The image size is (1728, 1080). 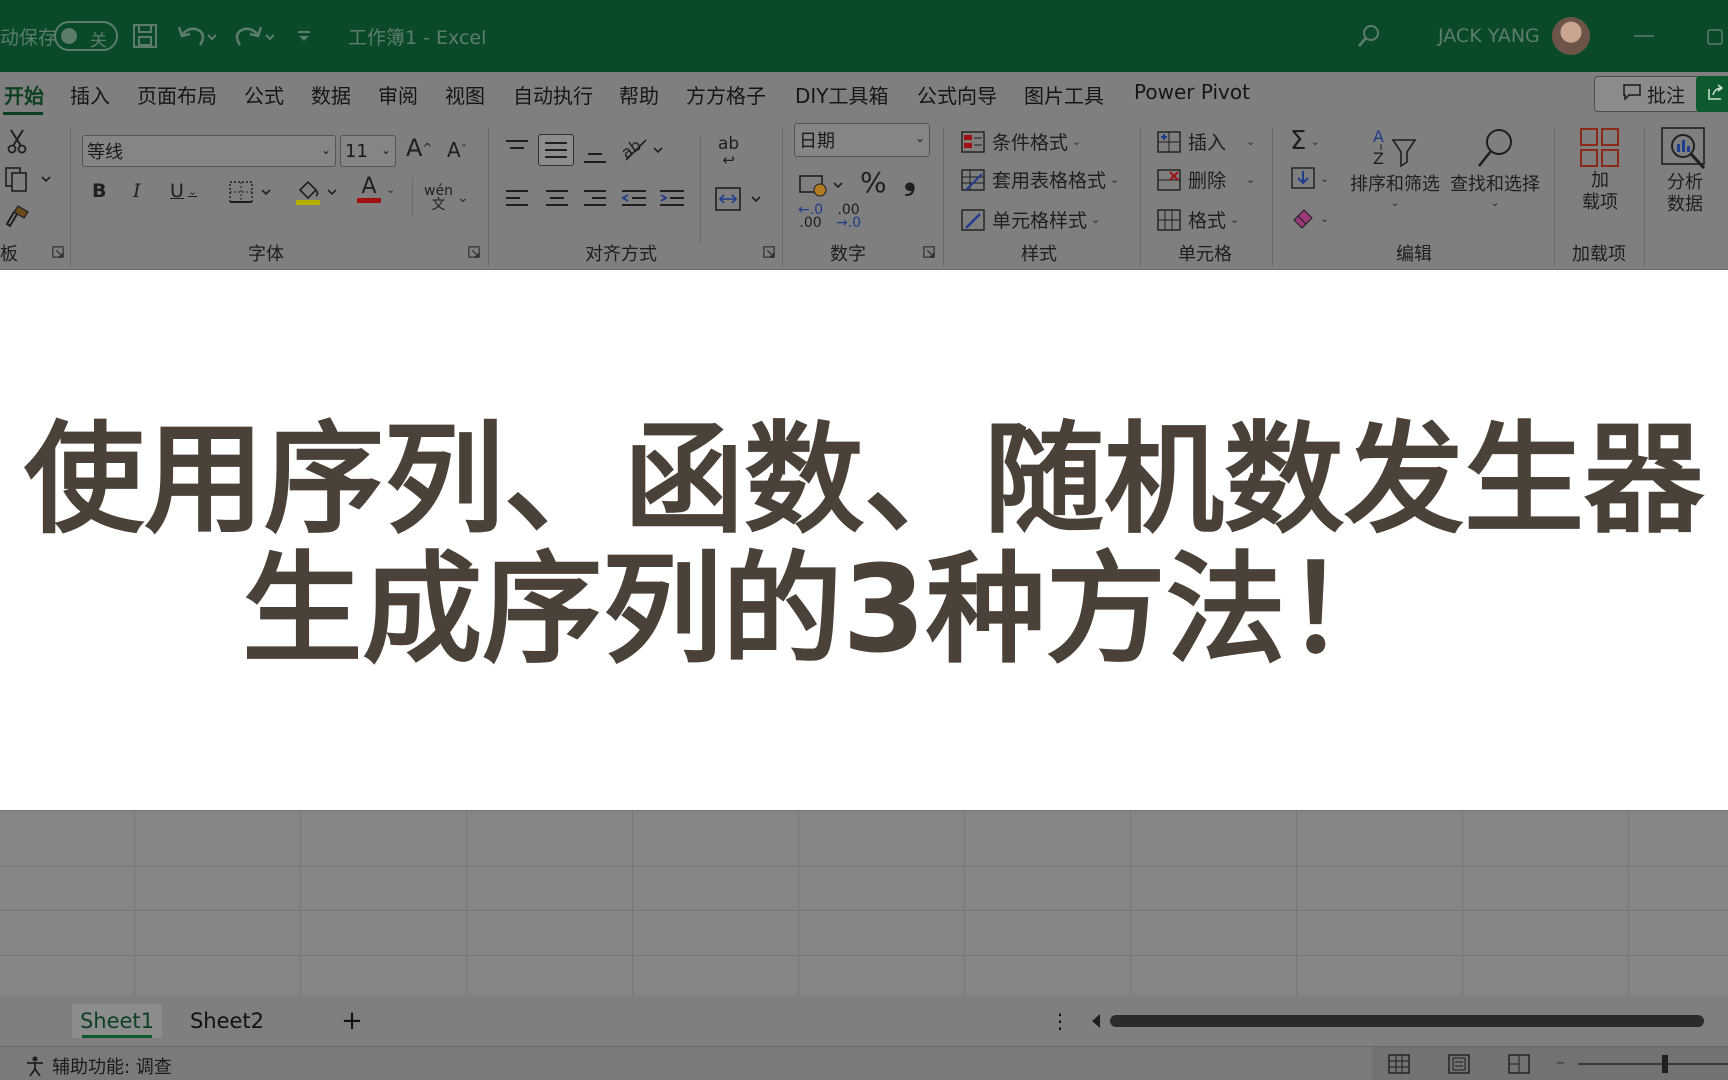 What do you see at coordinates (254, 36) in the screenshot?
I see `redo-icon` at bounding box center [254, 36].